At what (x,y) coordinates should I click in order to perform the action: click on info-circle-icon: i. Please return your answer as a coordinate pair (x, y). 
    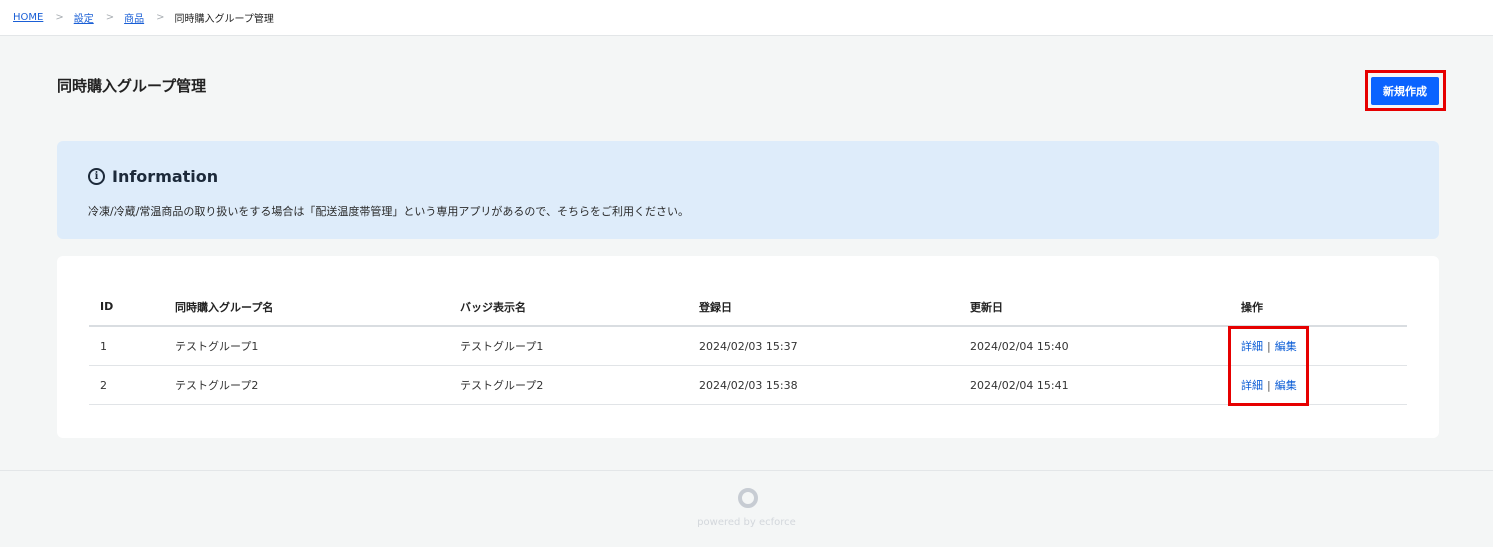
    Looking at the image, I should click on (96, 176).